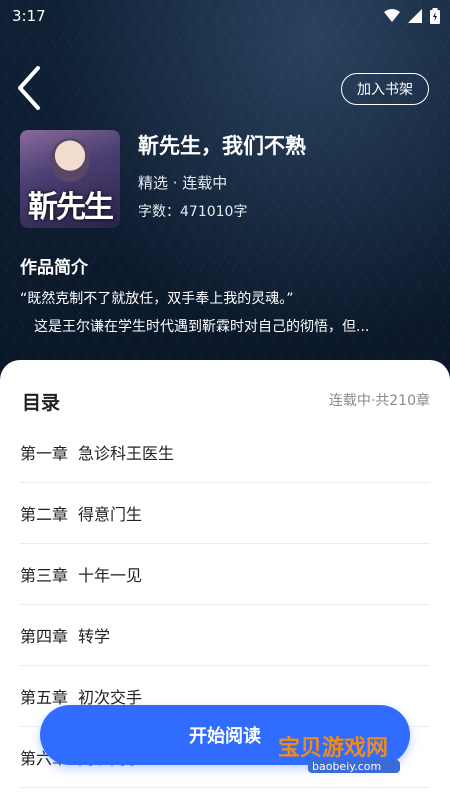 This screenshot has width=450, height=800. What do you see at coordinates (354, 766) in the screenshot?
I see `watermark-url: baobeiy.com` at bounding box center [354, 766].